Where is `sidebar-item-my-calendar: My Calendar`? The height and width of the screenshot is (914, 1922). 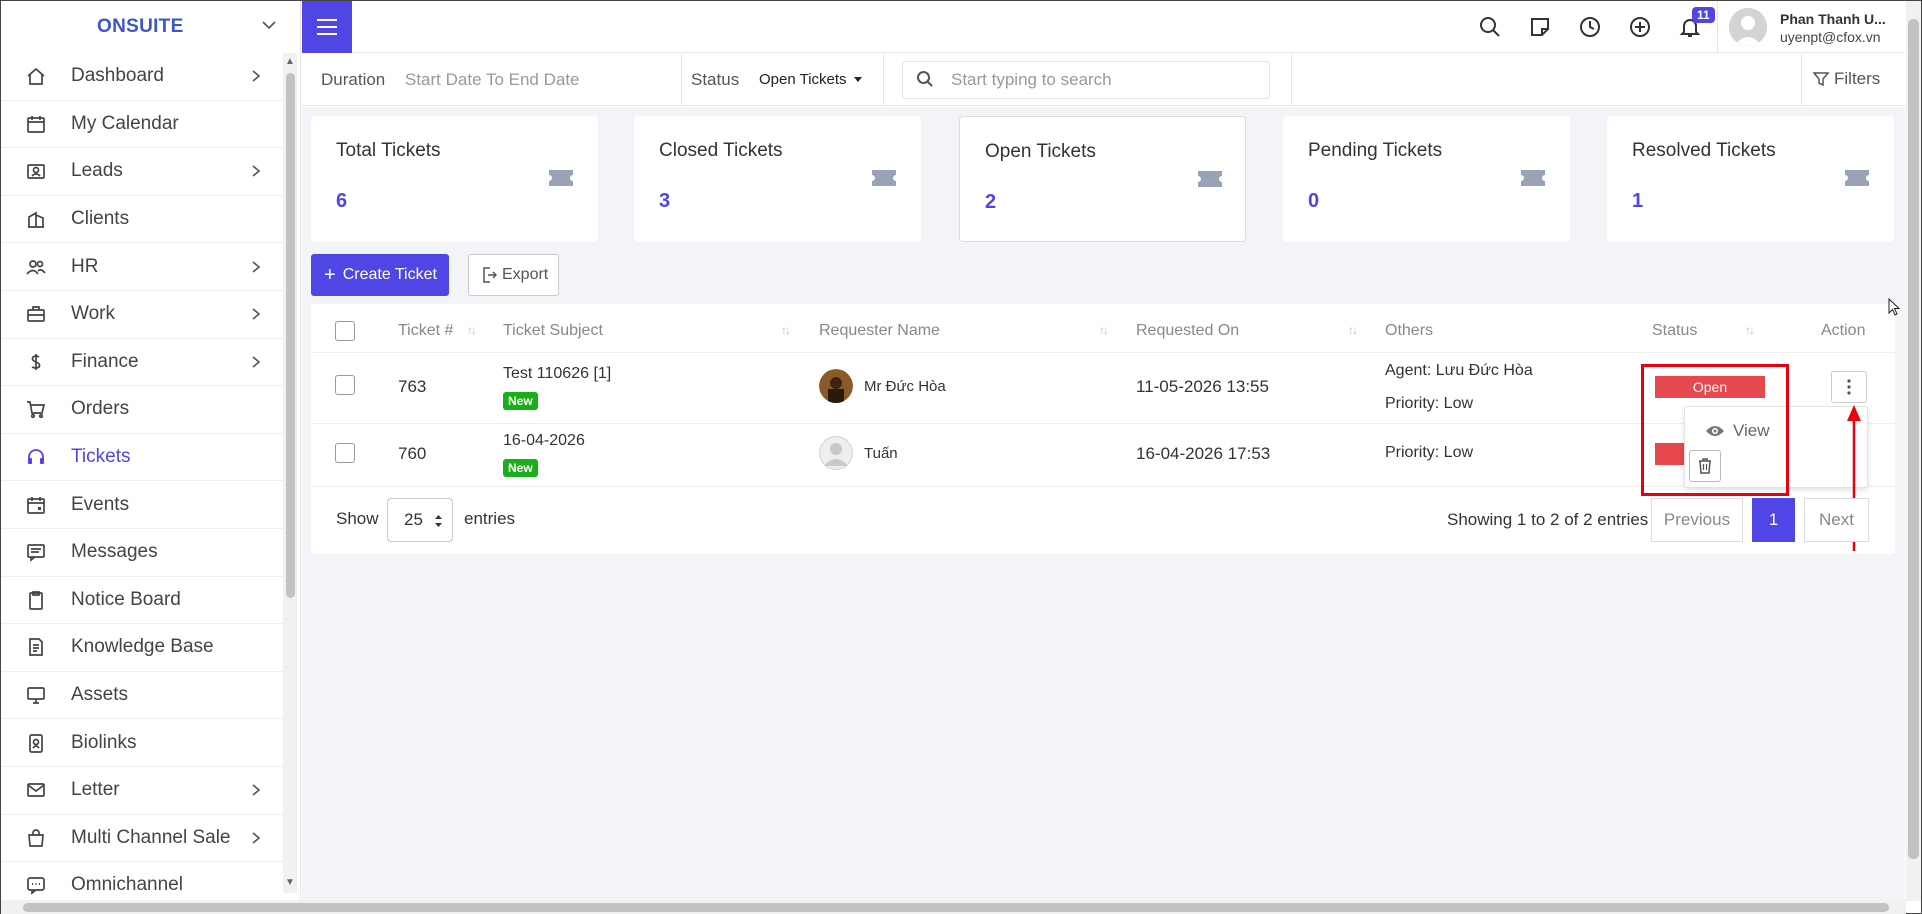 sidebar-item-my-calendar: My Calendar is located at coordinates (142, 125).